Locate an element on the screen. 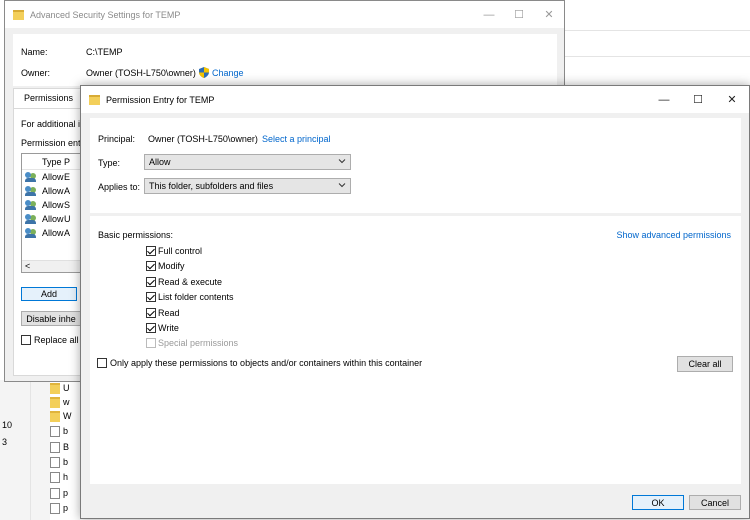  list-item: W is located at coordinates (62, 416).